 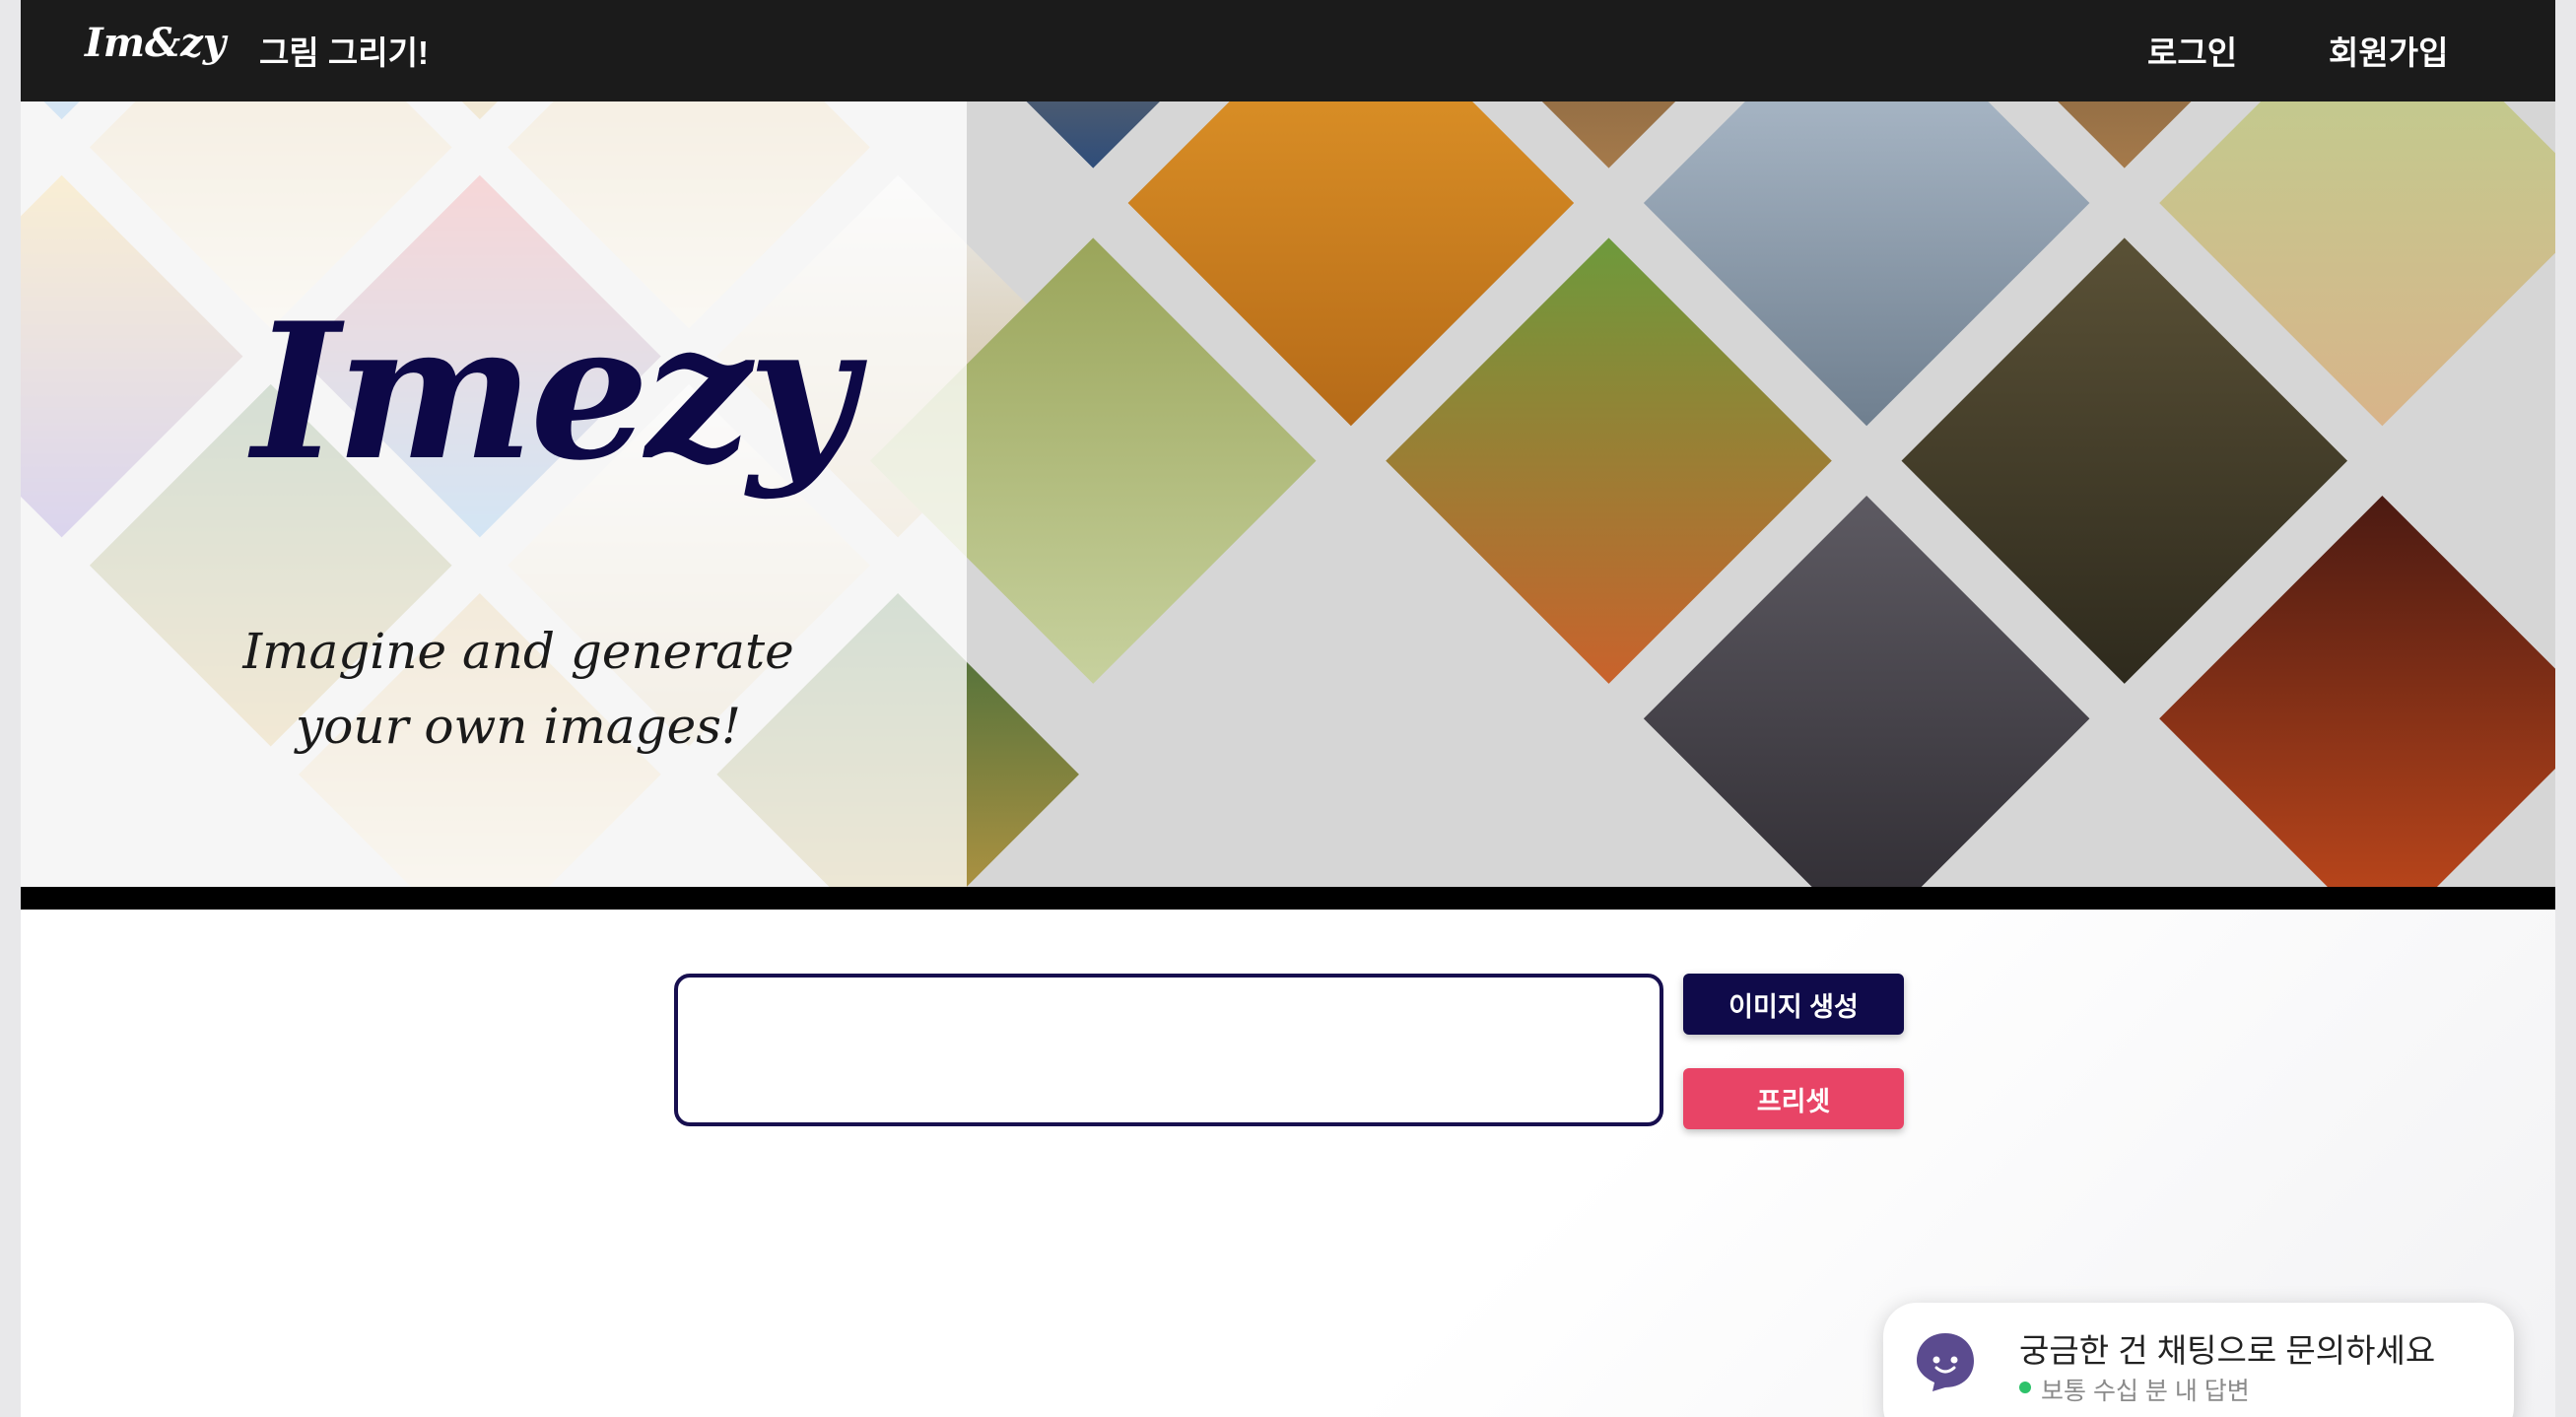 I want to click on hero-logo: Imezy, so click(x=554, y=392).